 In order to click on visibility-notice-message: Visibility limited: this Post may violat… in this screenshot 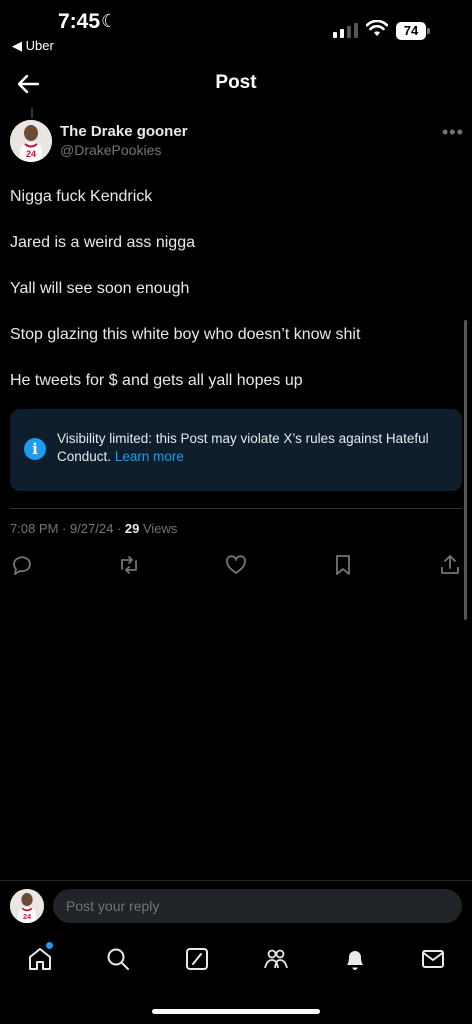, I will do `click(243, 447)`.